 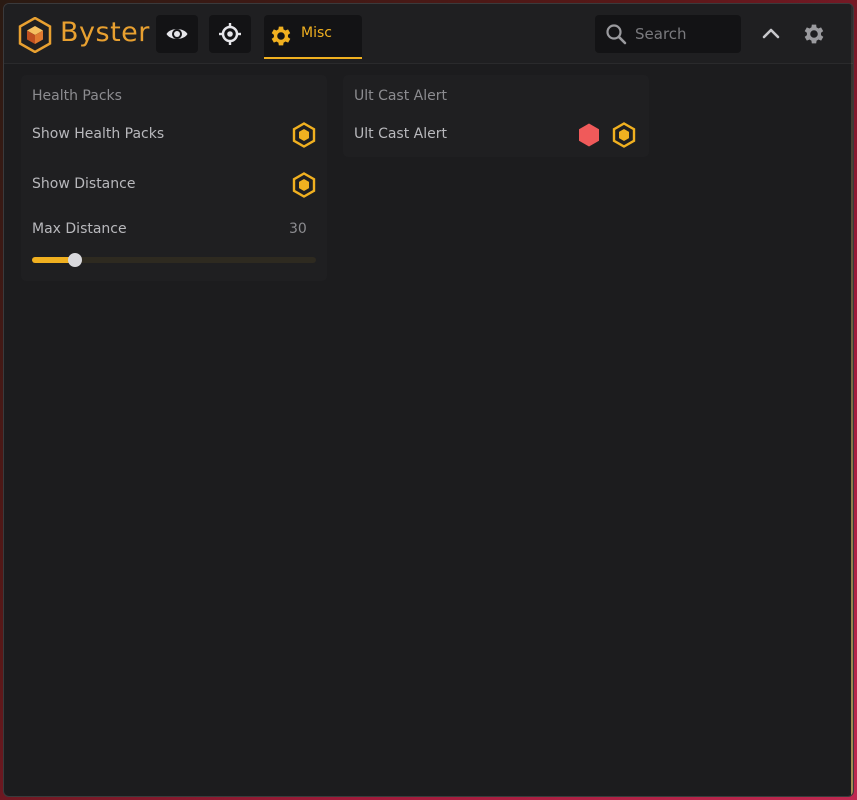 I want to click on show-distance-label: Show Distance, so click(x=84, y=184).